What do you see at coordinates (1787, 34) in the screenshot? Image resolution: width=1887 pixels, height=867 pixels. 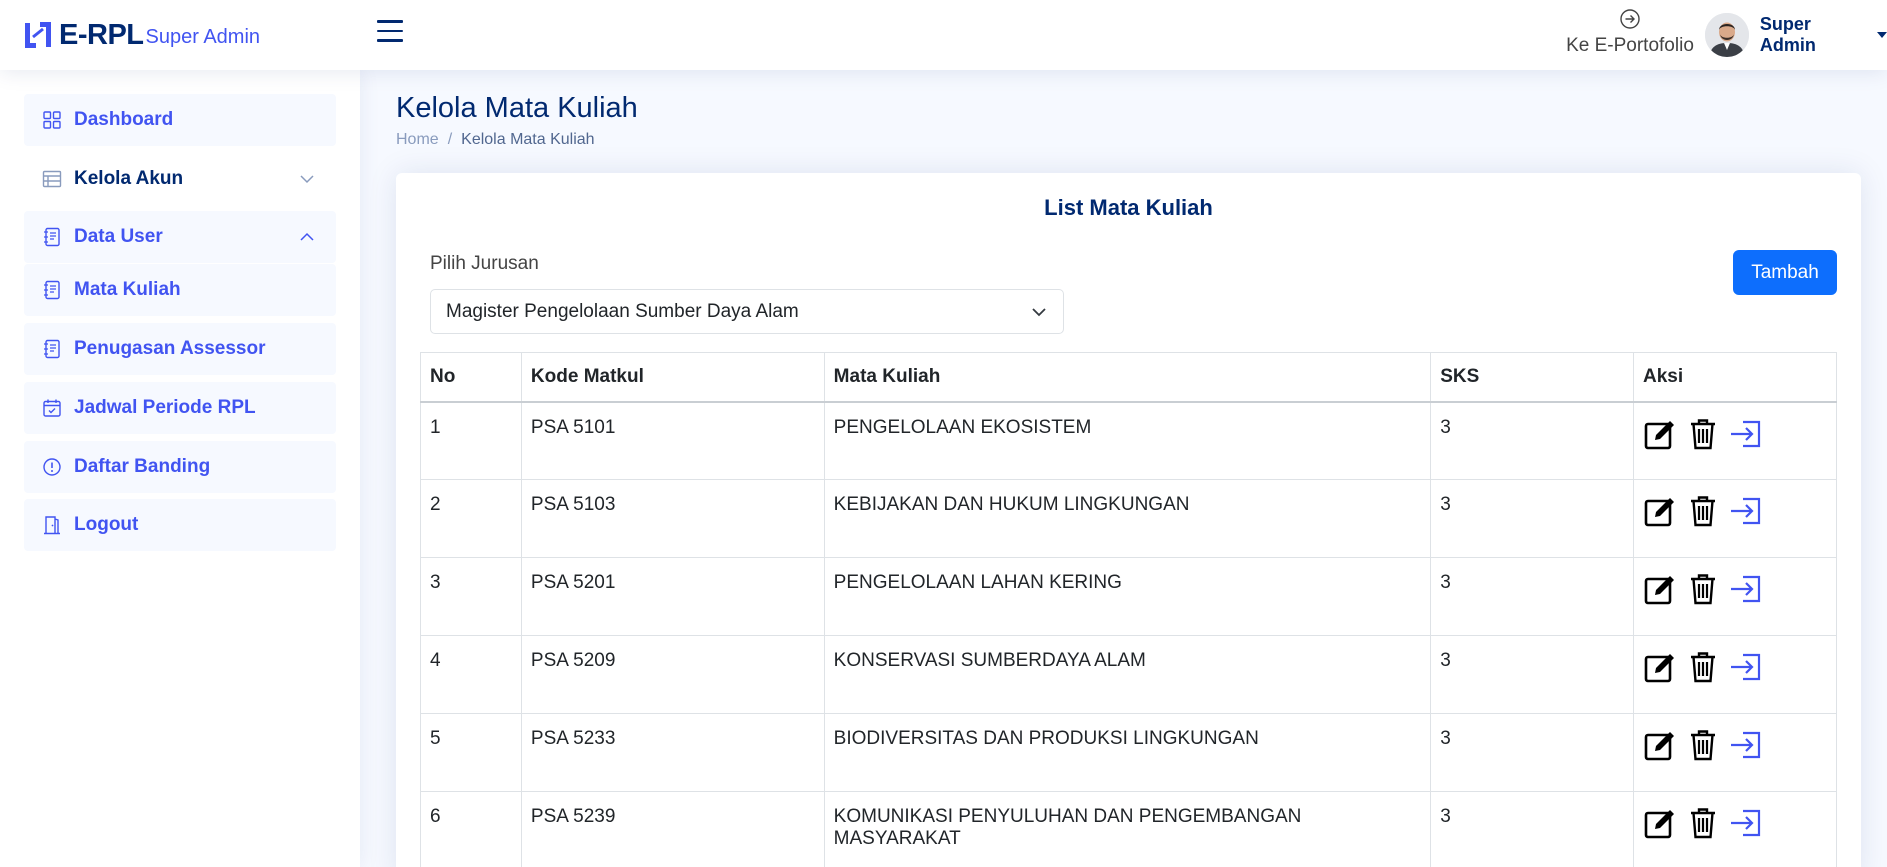 I see `profile-name: Super Admin` at bounding box center [1787, 34].